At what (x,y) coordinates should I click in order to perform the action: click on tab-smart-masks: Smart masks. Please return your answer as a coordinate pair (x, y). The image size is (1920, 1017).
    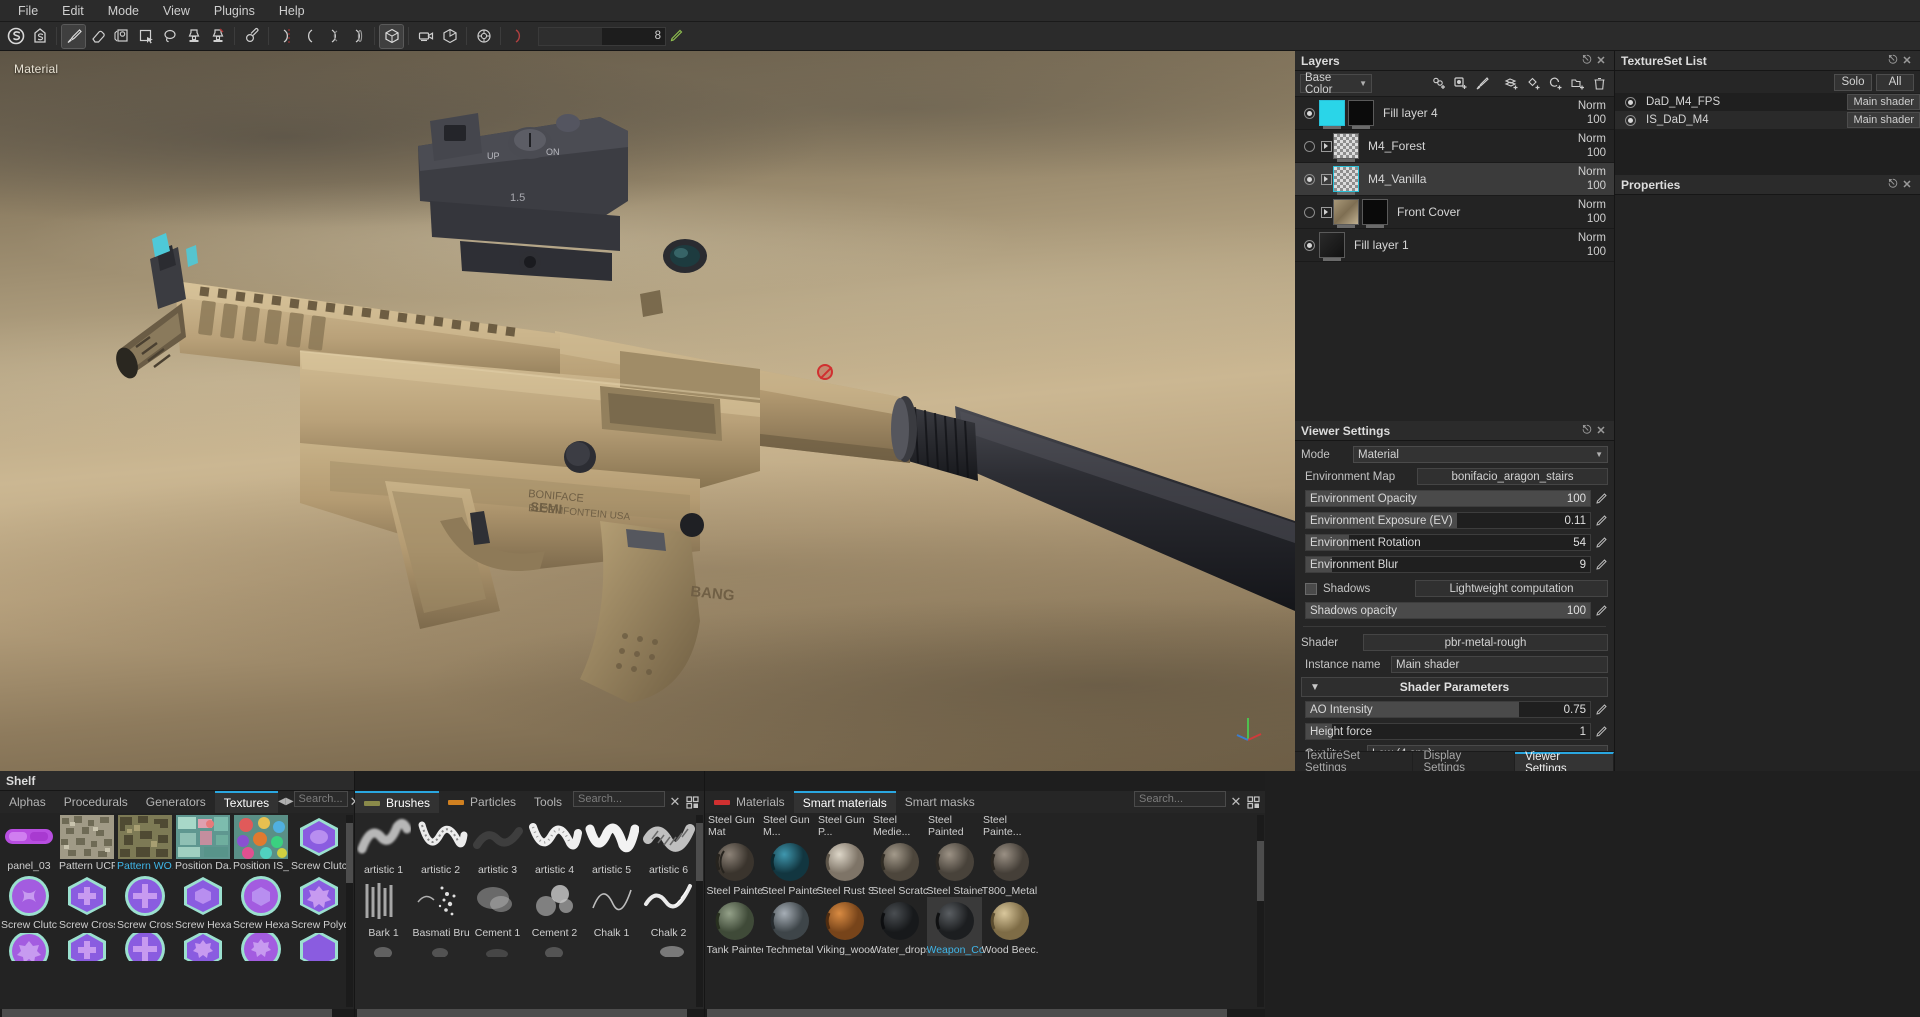
    Looking at the image, I should click on (940, 802).